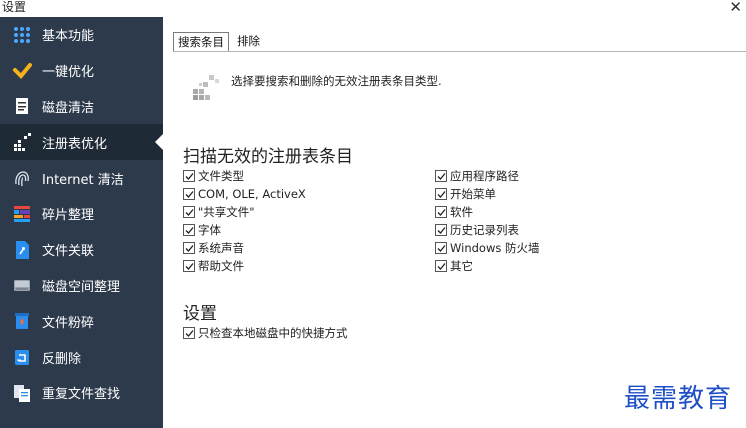  Describe the element at coordinates (484, 230) in the screenshot. I see `option-label: 历史记录列表` at that location.